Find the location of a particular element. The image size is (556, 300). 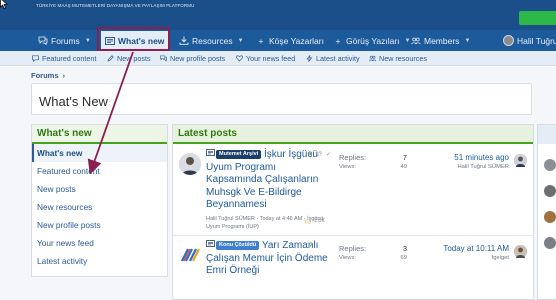

sidebar-item-featured-content: Featured content is located at coordinates (99, 171).